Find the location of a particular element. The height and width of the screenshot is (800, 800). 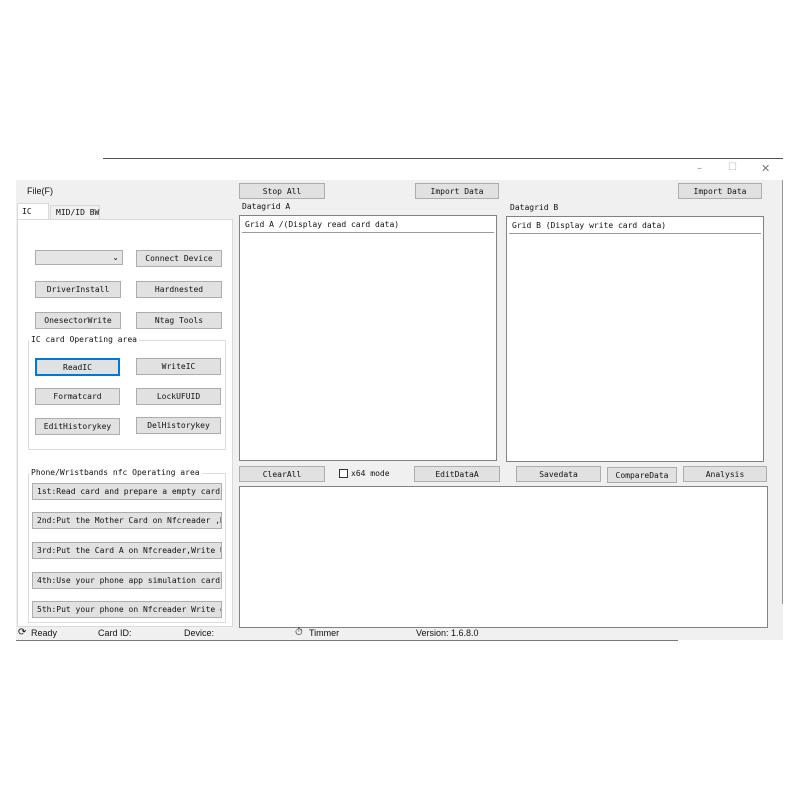

status-card-id: Card ID: is located at coordinates (115, 633).